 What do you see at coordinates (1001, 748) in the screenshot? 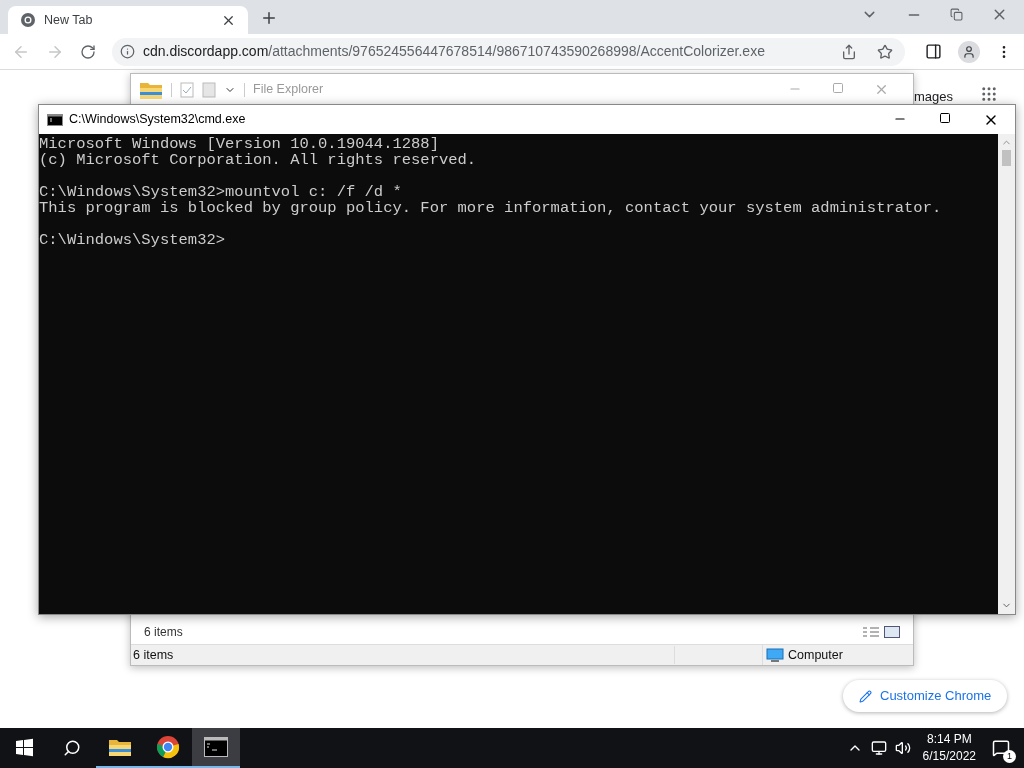
I see `notifications-icon` at bounding box center [1001, 748].